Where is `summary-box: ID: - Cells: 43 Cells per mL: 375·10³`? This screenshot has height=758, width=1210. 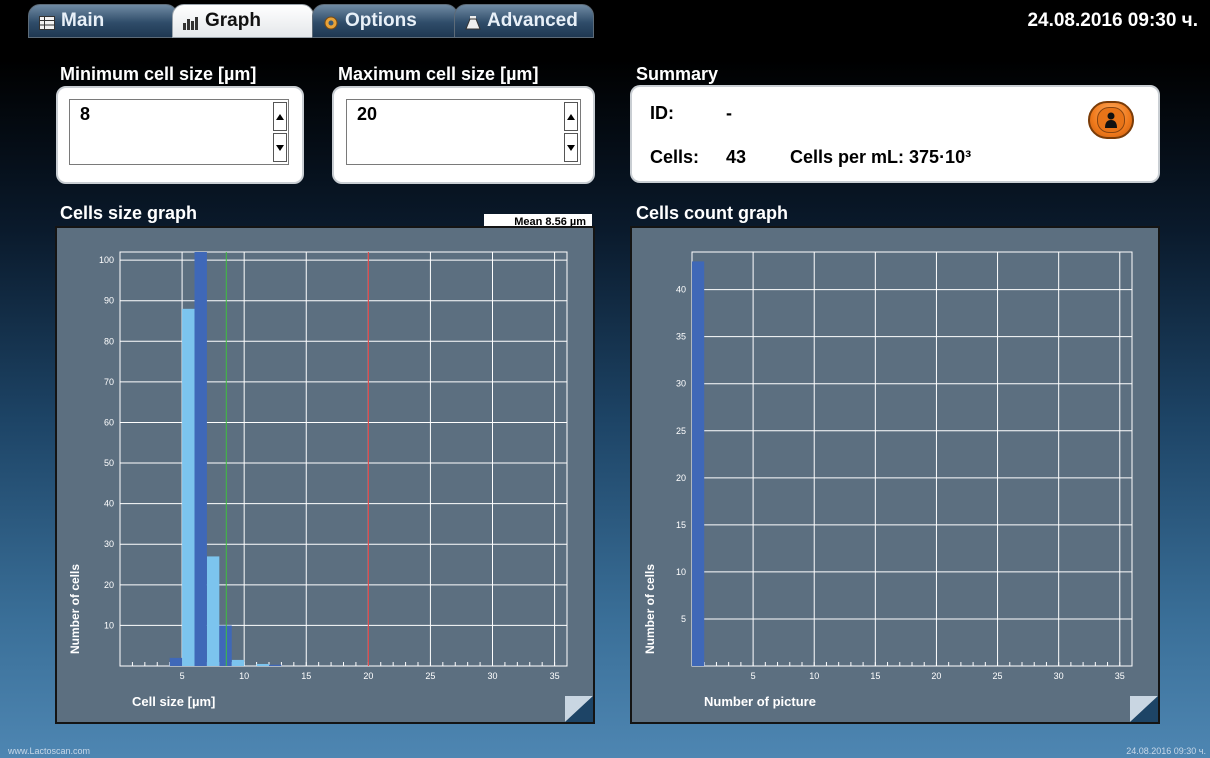 summary-box: ID: - Cells: 43 Cells per mL: 375·10³ is located at coordinates (895, 134).